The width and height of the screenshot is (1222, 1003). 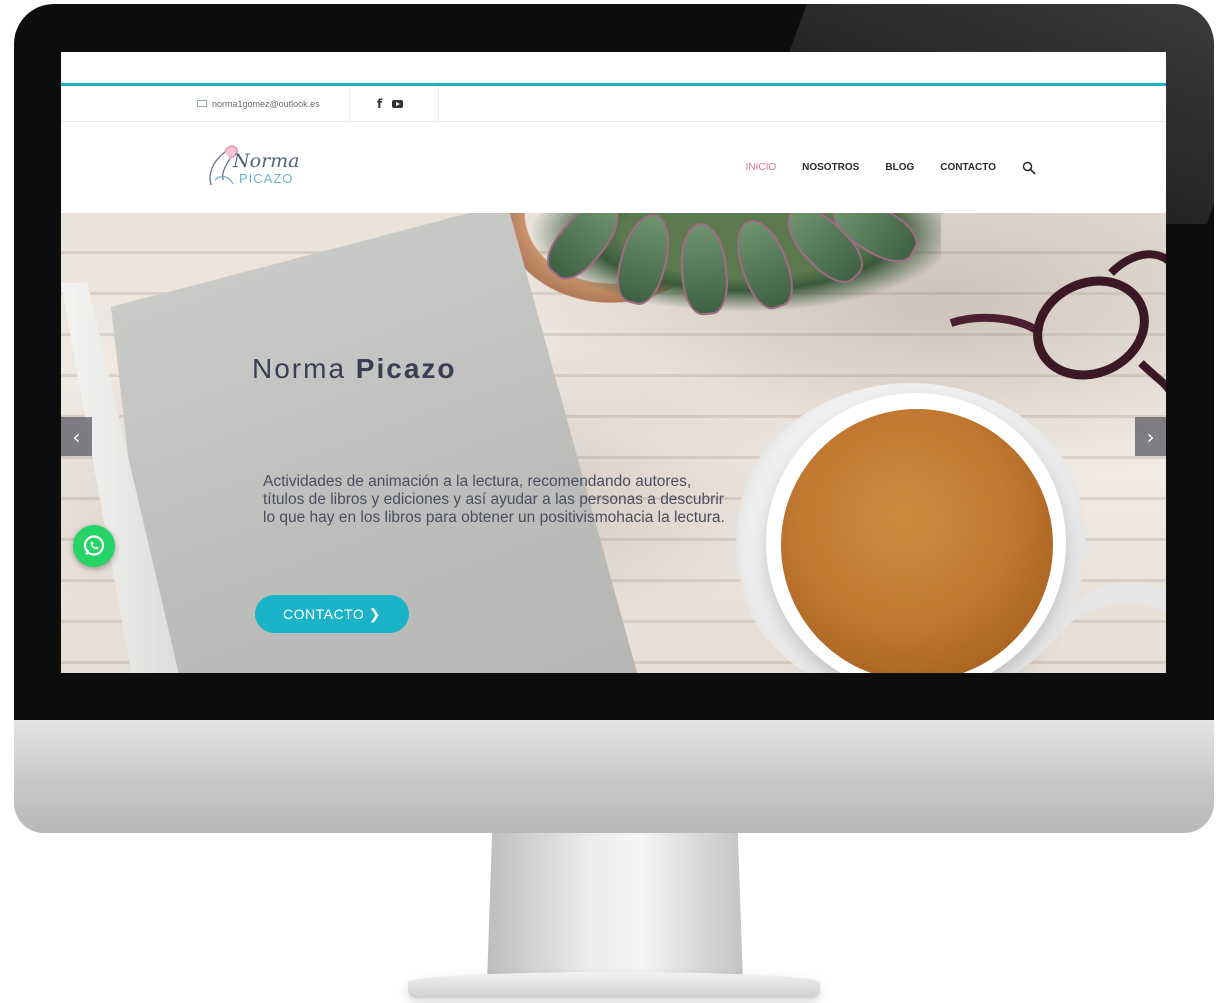 I want to click on slider-prev-button: ‹, so click(x=76, y=436).